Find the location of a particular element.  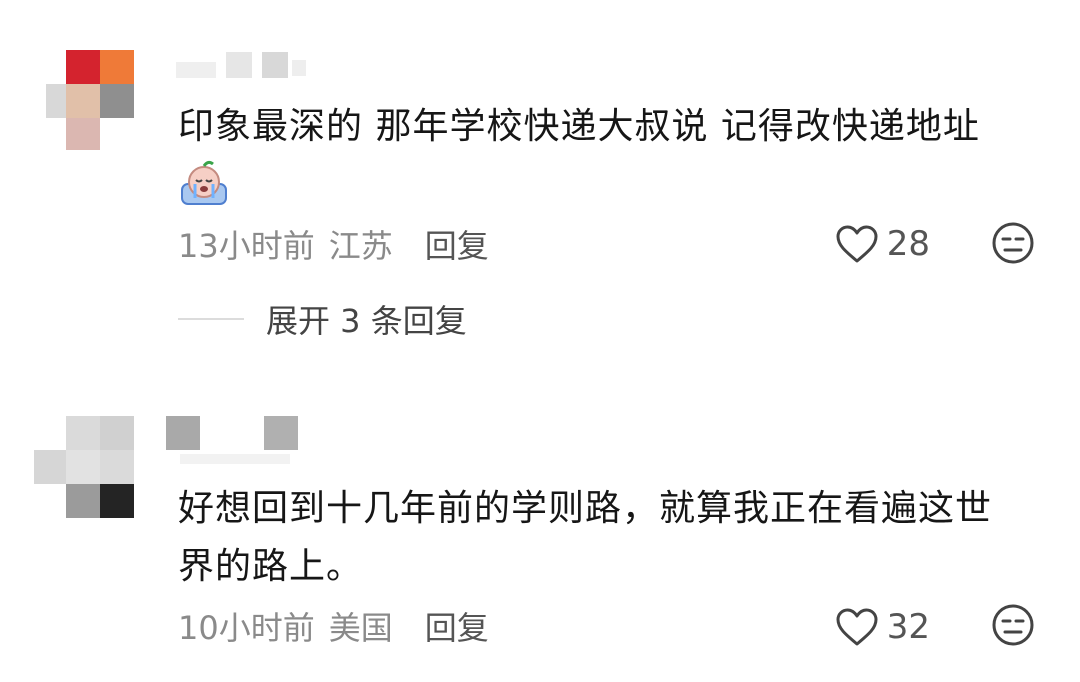

comment-text: 好想回到十几年前的学则路，就算我正在看遍这世界的路上。 is located at coordinates (585, 537).